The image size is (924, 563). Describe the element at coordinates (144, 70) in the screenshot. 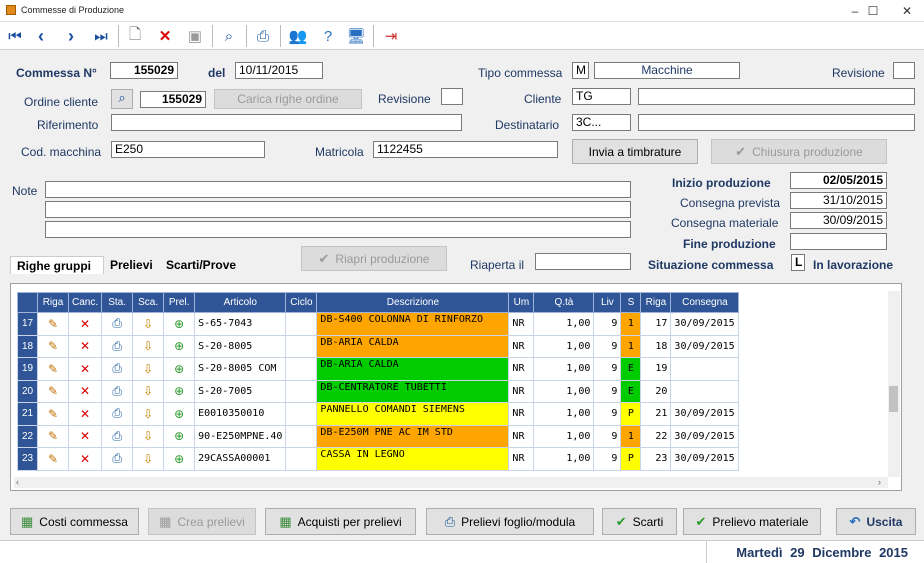

I see `commessa-number-field: 155029` at that location.